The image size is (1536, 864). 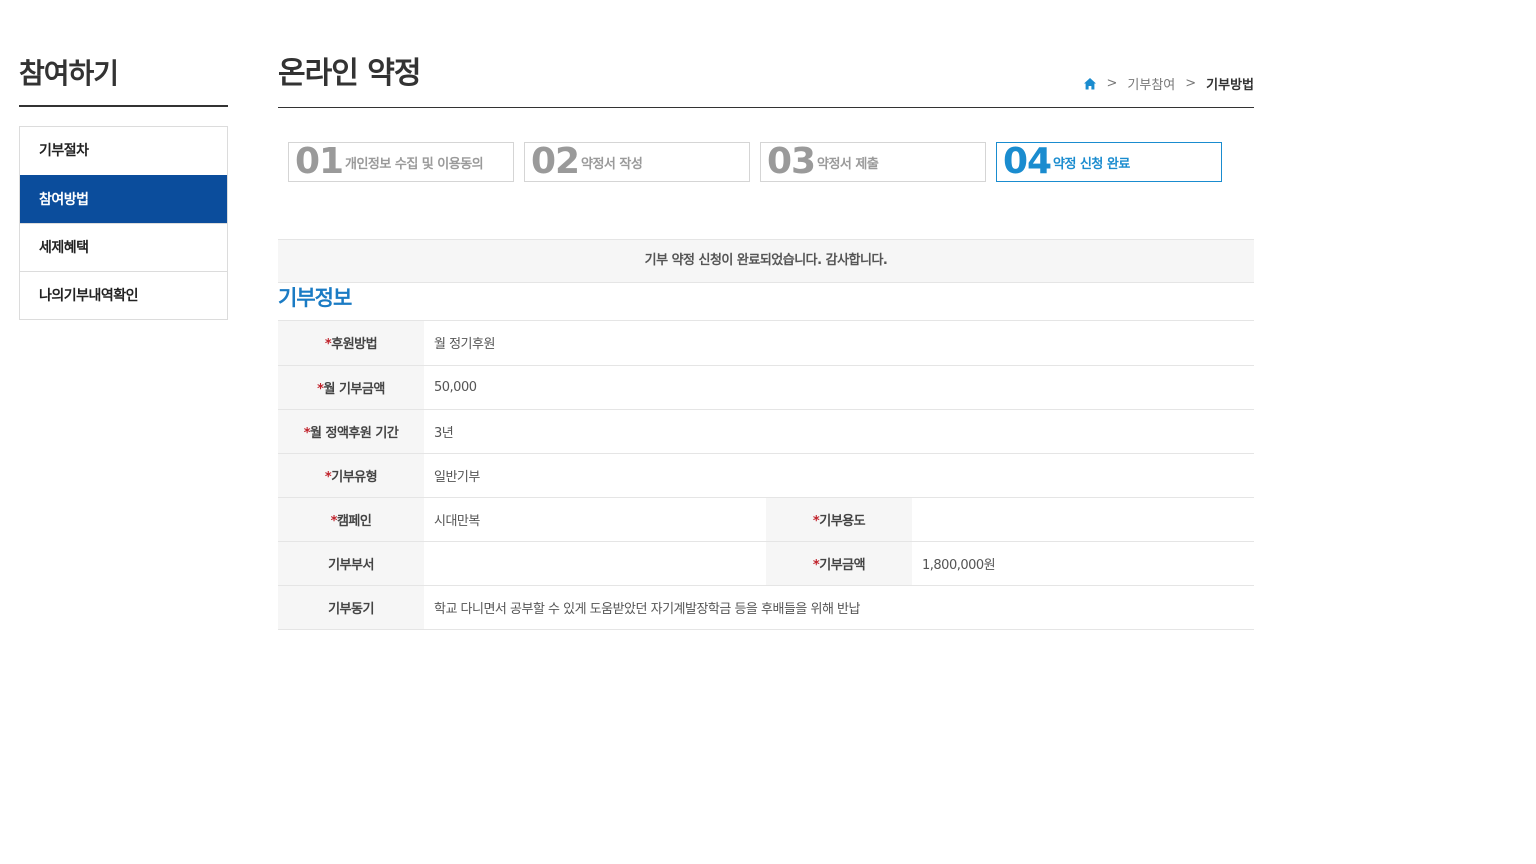 I want to click on table-row: *기부유형 일반기부, so click(x=766, y=475).